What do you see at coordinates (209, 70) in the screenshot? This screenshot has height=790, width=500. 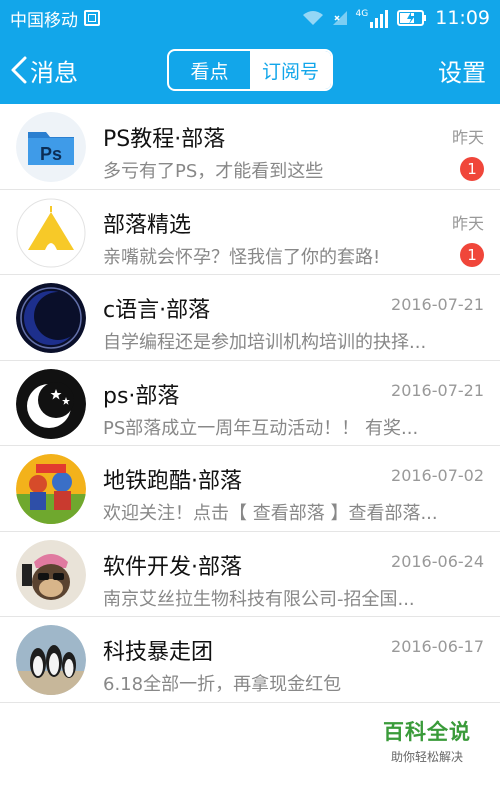 I see `tab-kandian: 看点` at bounding box center [209, 70].